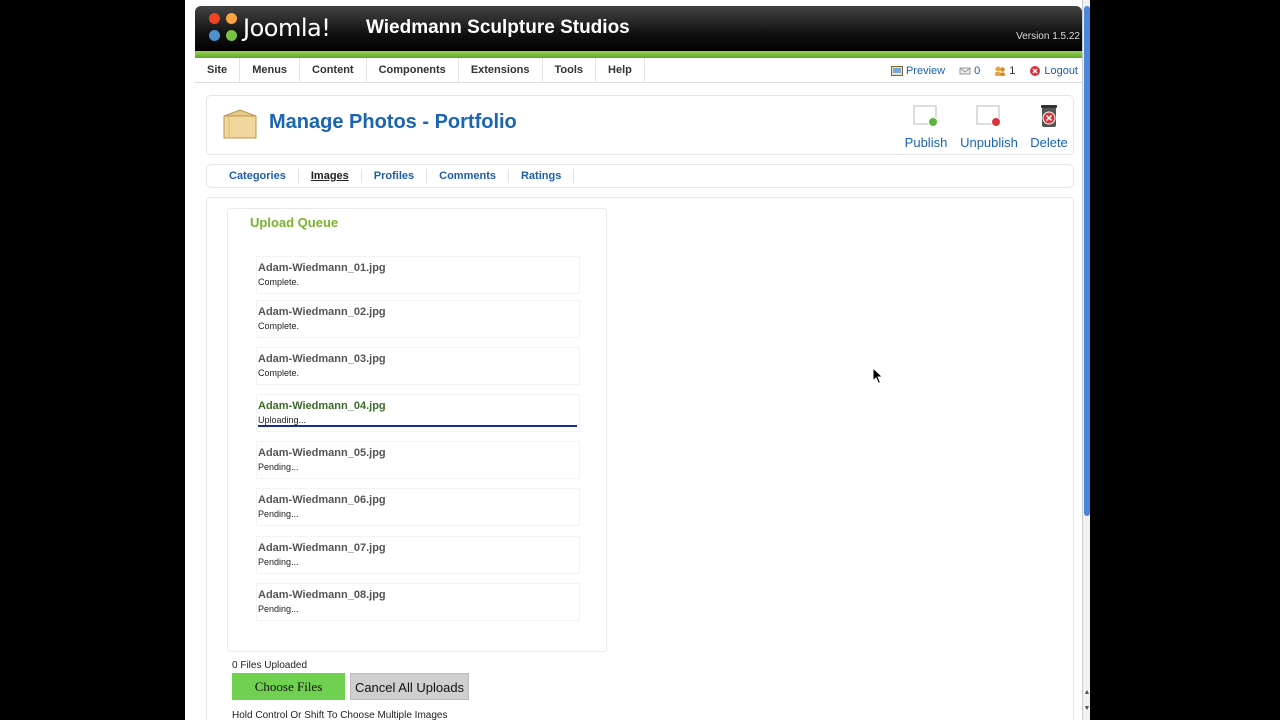 This screenshot has width=1280, height=720. Describe the element at coordinates (393, 122) in the screenshot. I see `page-title: Manage Photos - Portfolio` at that location.